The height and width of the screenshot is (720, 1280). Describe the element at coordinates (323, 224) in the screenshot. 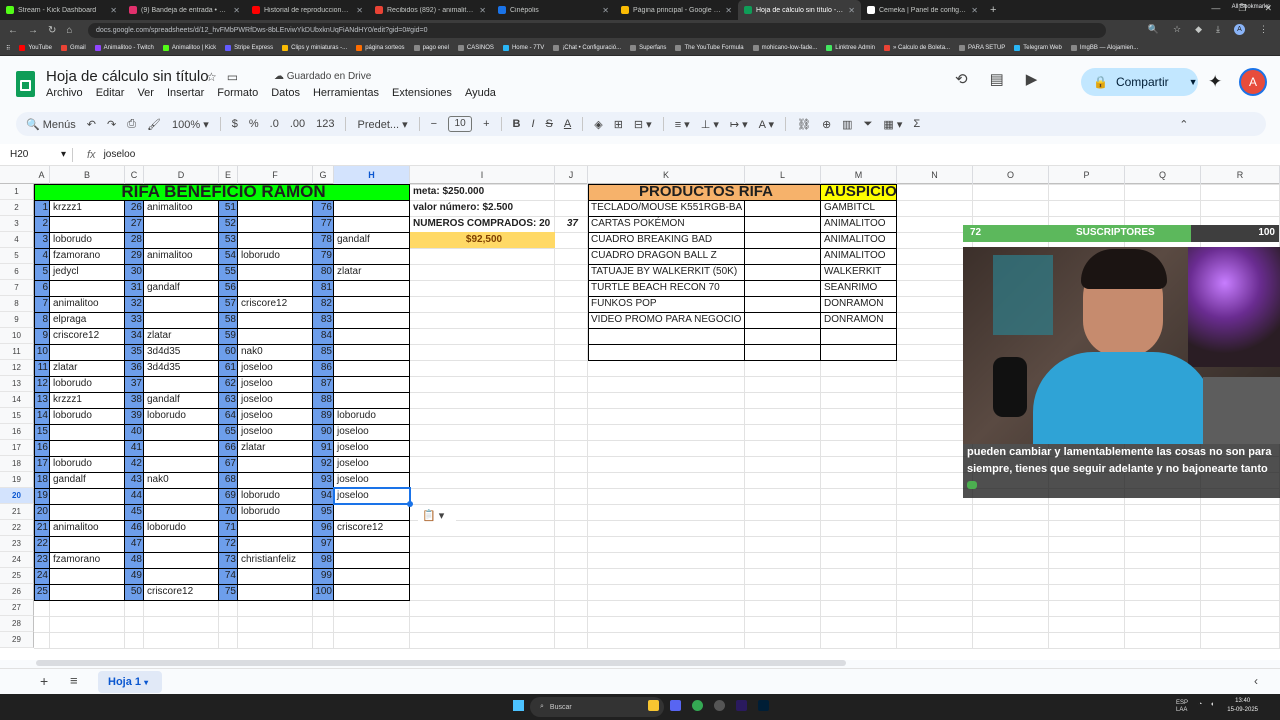

I see `raffle-number: 77` at that location.